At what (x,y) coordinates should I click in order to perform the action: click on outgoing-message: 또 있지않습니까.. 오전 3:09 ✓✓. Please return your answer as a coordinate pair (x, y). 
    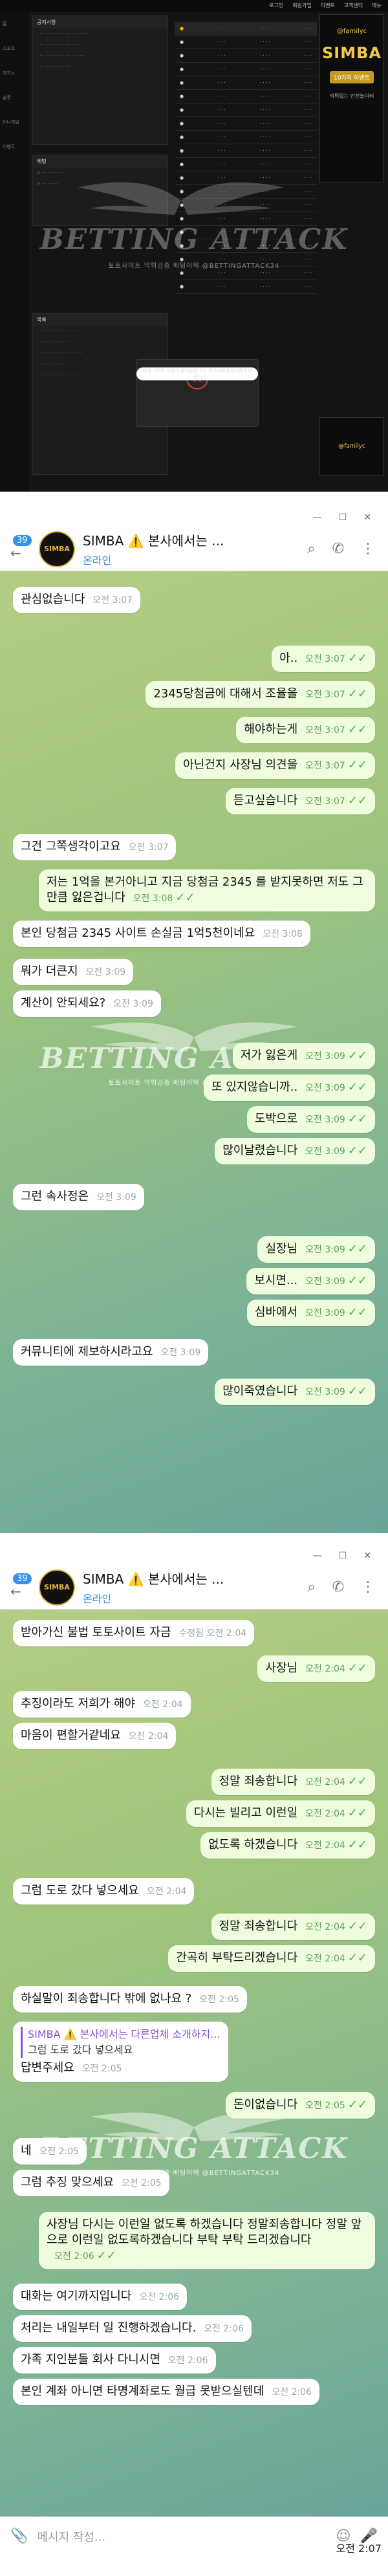
    Looking at the image, I should click on (289, 1088).